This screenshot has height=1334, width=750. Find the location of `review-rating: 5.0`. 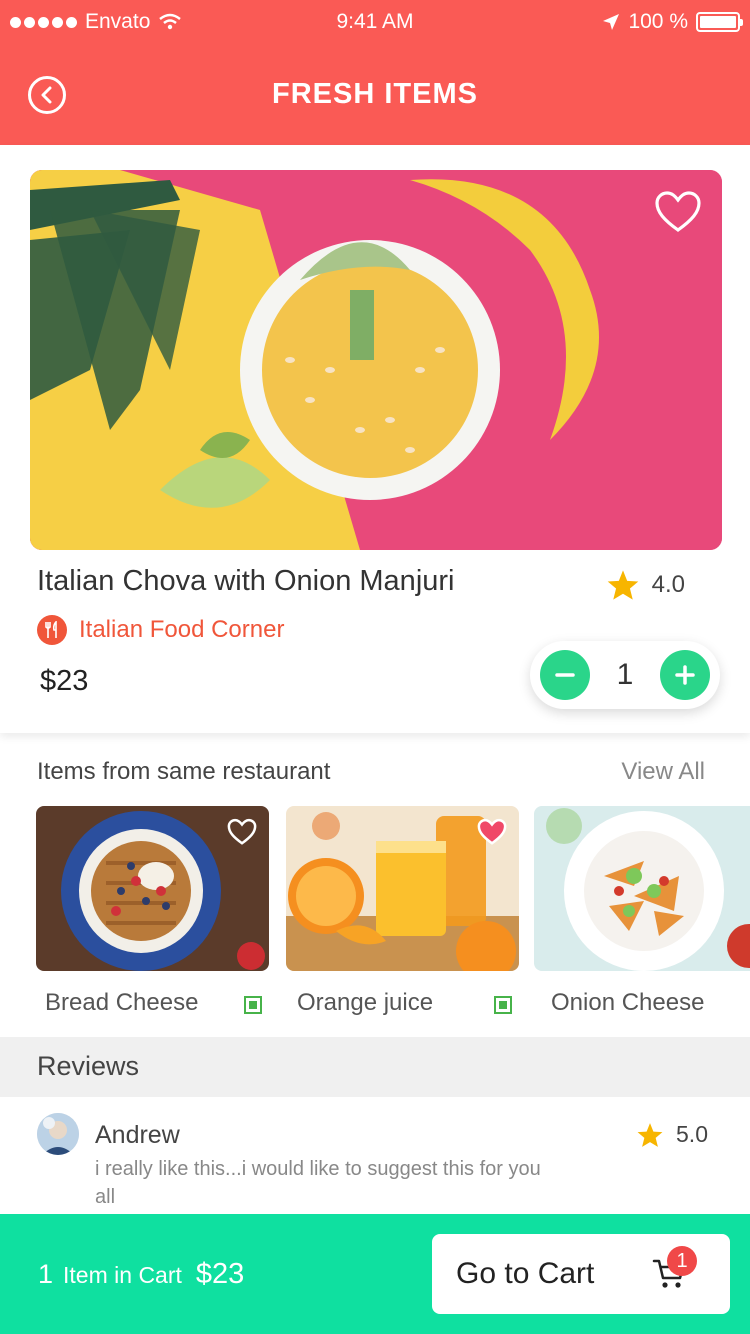

review-rating: 5.0 is located at coordinates (672, 1134).